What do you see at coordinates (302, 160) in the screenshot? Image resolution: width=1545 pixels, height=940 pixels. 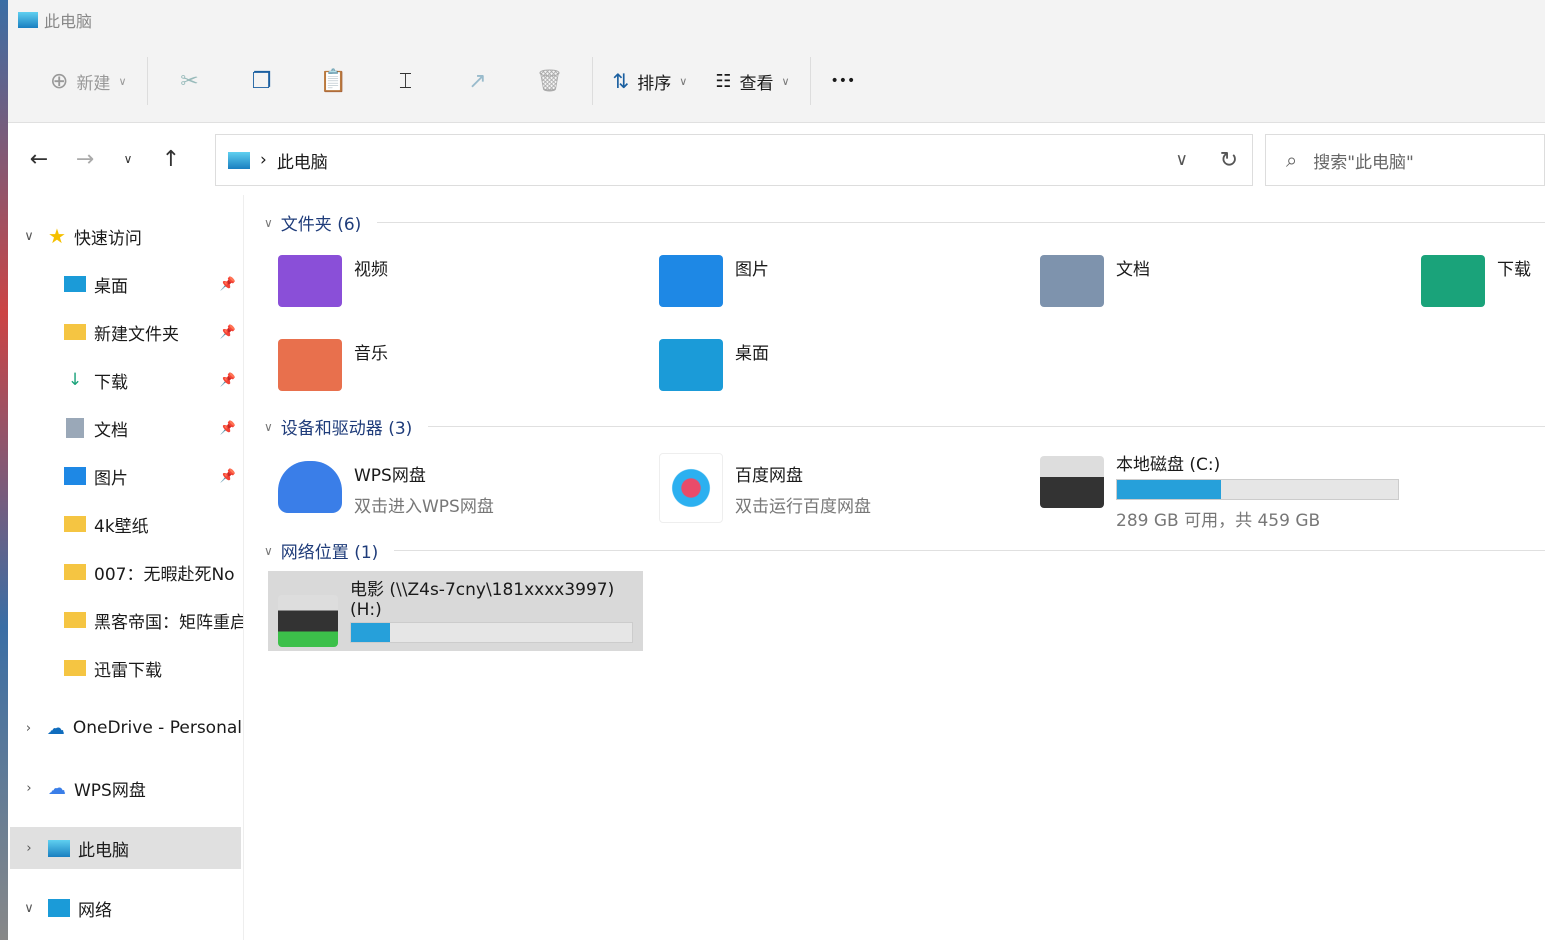 I see `breadcrumb: 此电脑` at bounding box center [302, 160].